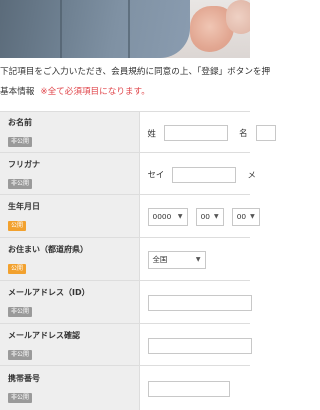 This screenshot has width=320, height=410. What do you see at coordinates (205, 216) in the screenshot?
I see `birth-month-value: 00` at bounding box center [205, 216].